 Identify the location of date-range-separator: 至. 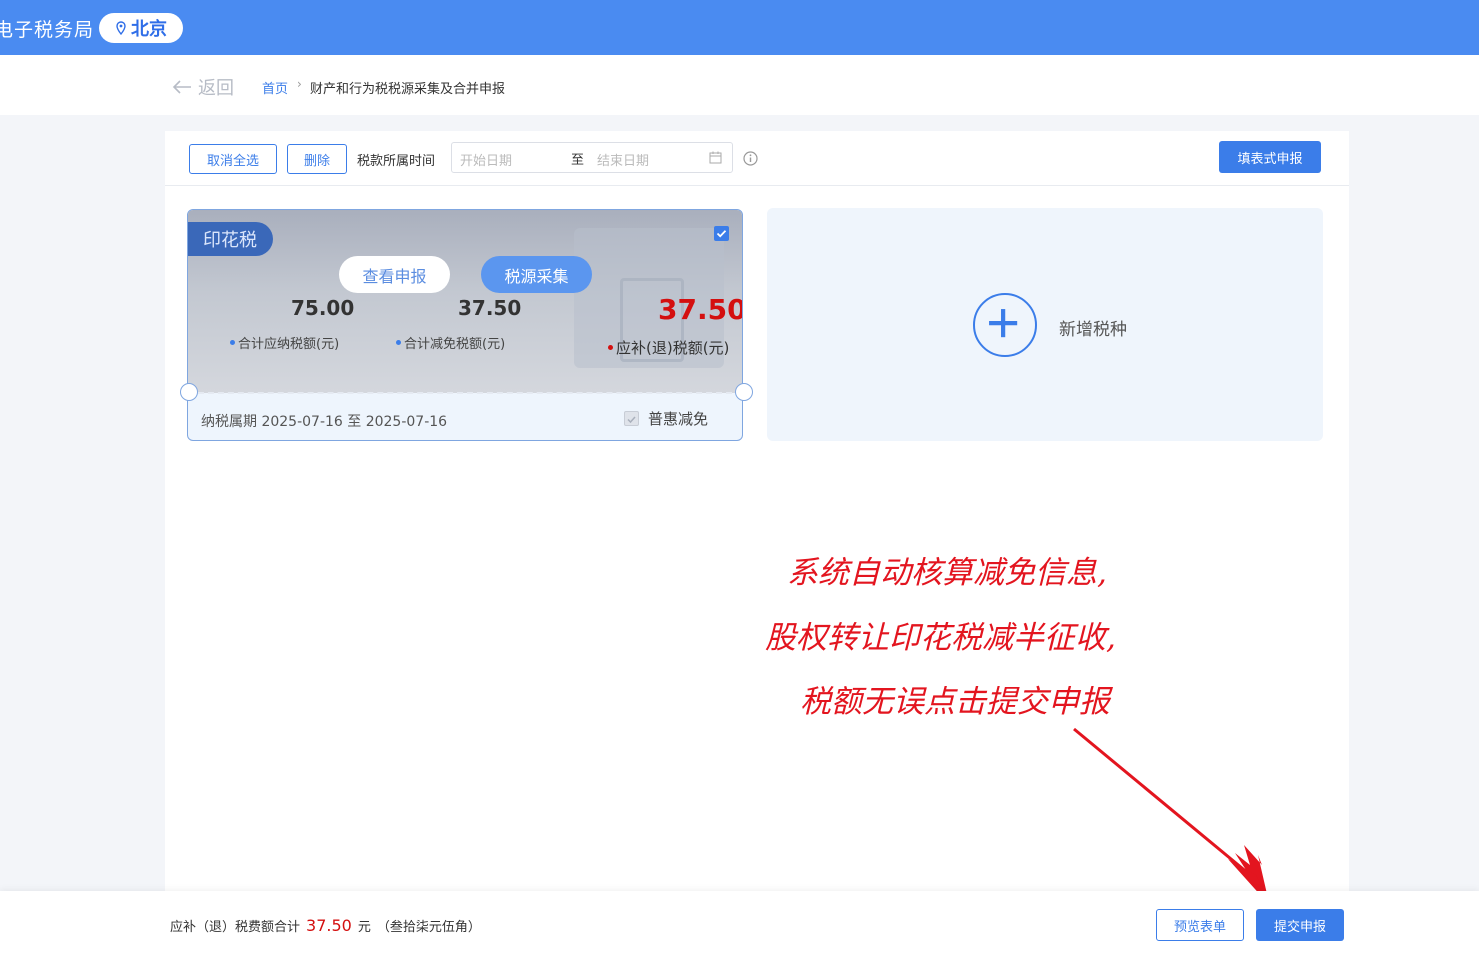
(578, 160).